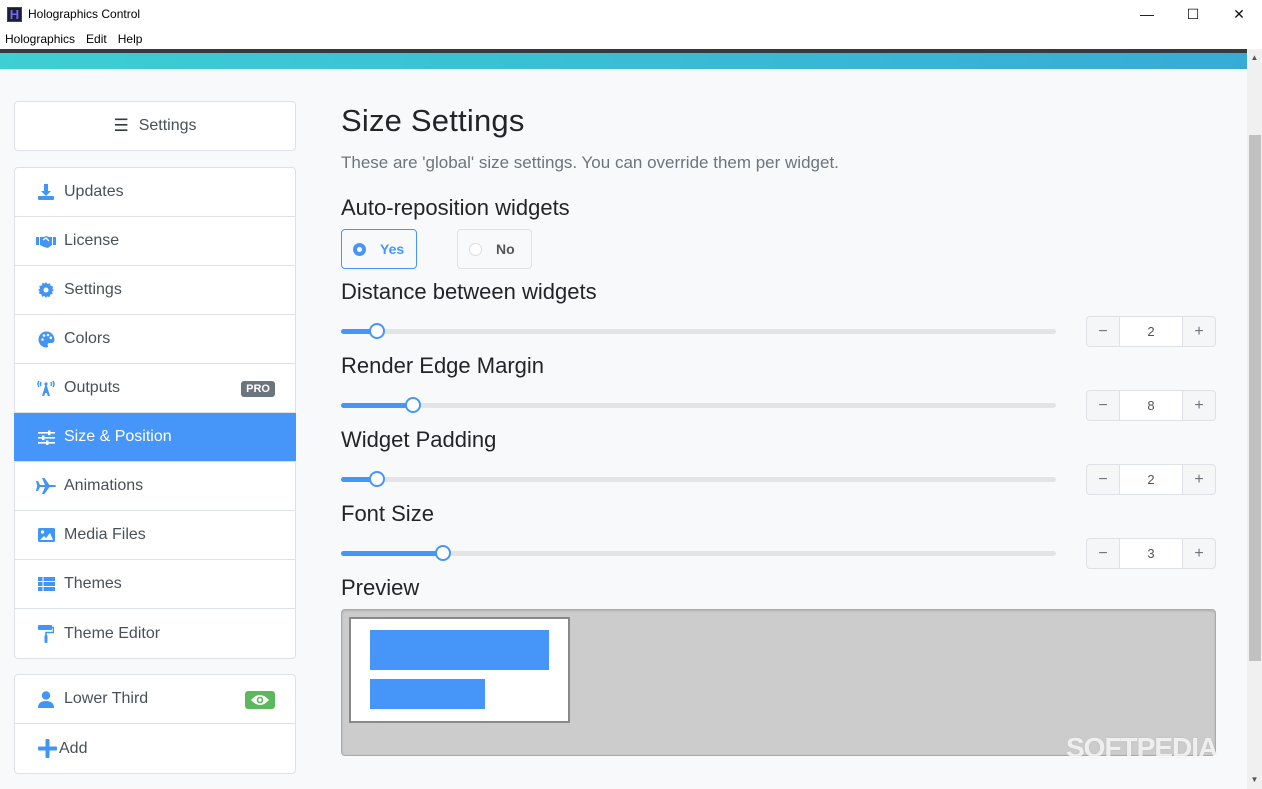  I want to click on distance-between-widgets-stepper: − 2 +, so click(1151, 331).